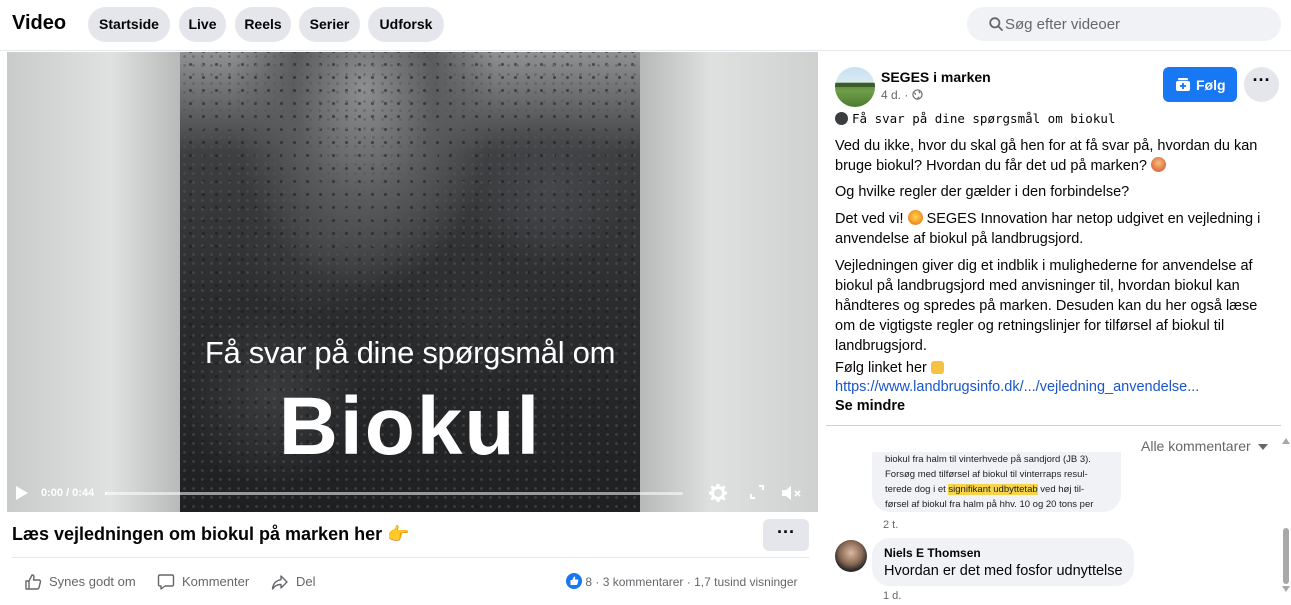 The width and height of the screenshot is (1291, 605). I want to click on page-avatar, so click(855, 87).